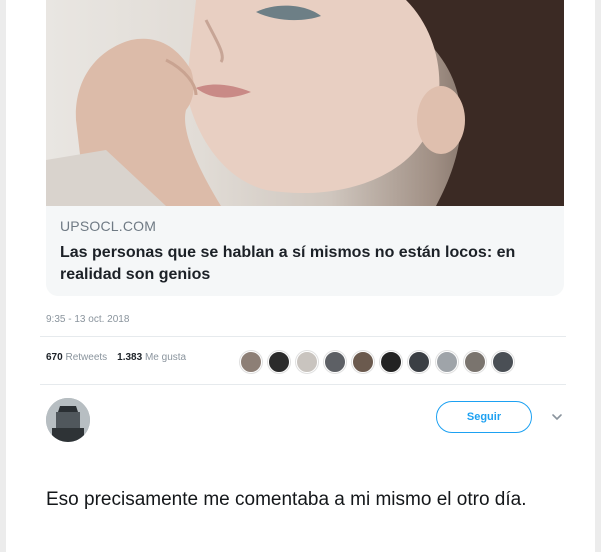 This screenshot has width=601, height=552. I want to click on likes-label: Me gusta, so click(165, 357).